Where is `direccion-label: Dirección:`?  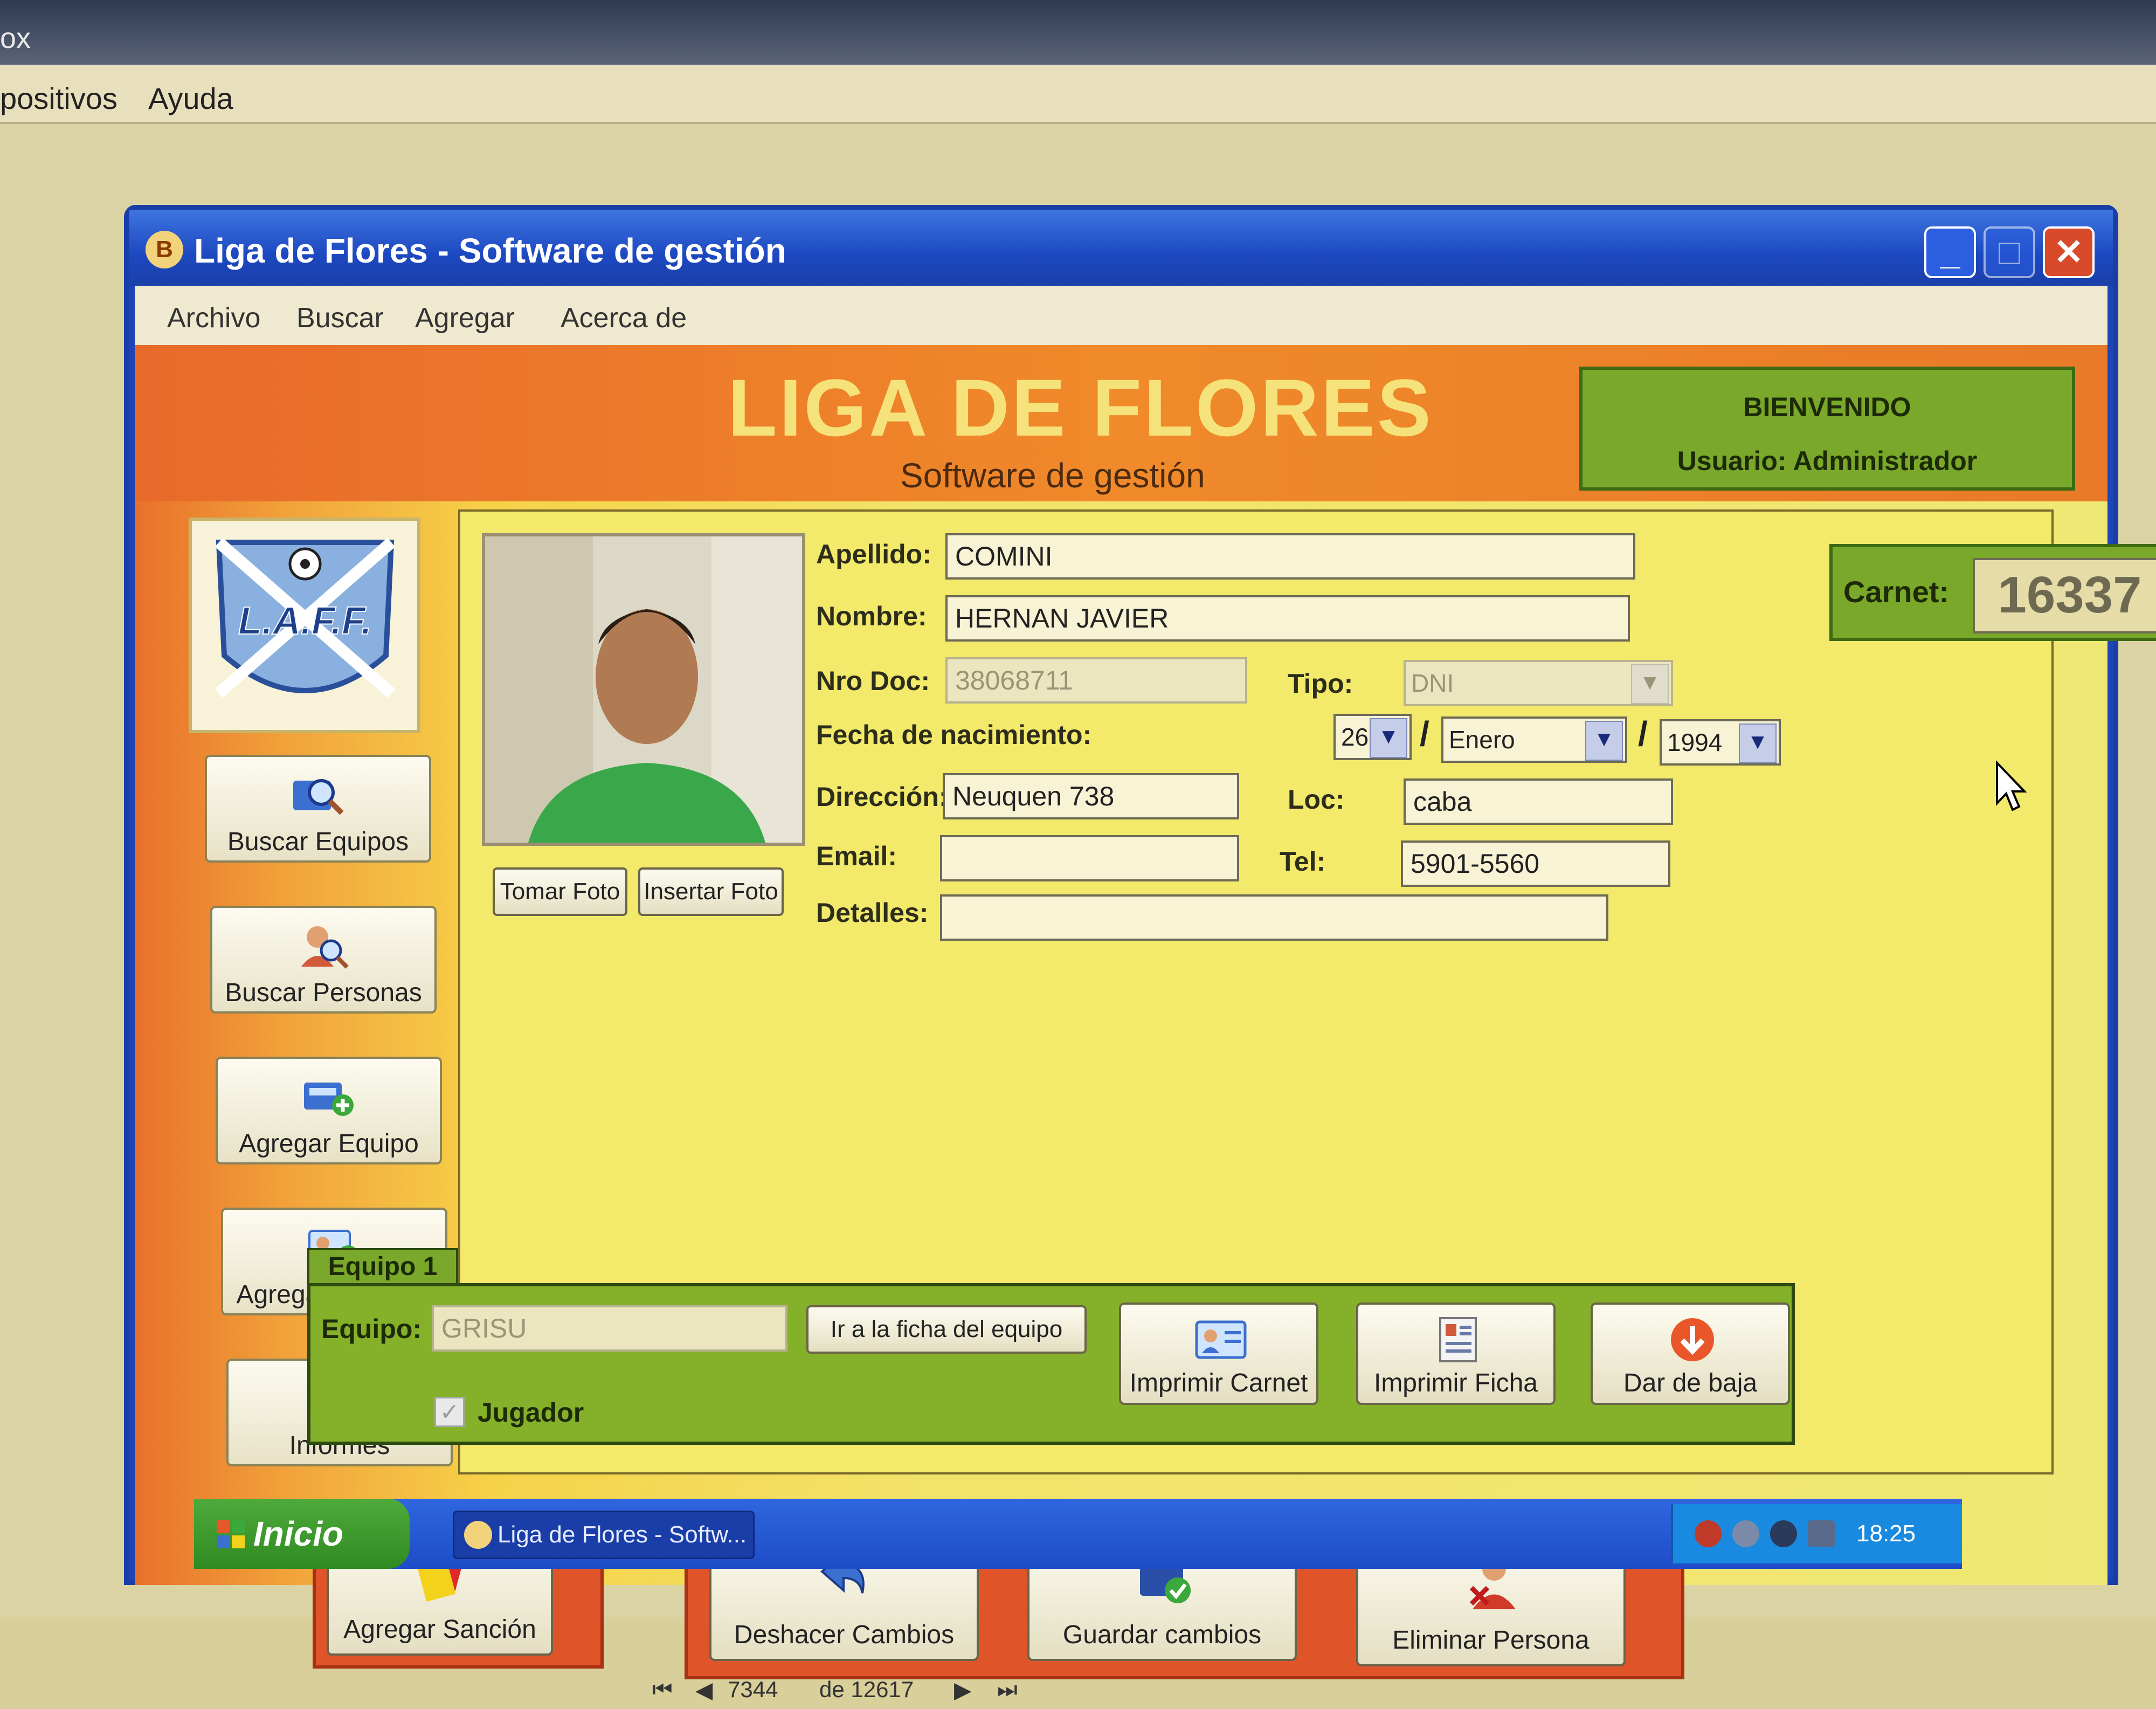 direccion-label: Dirección: is located at coordinates (882, 797).